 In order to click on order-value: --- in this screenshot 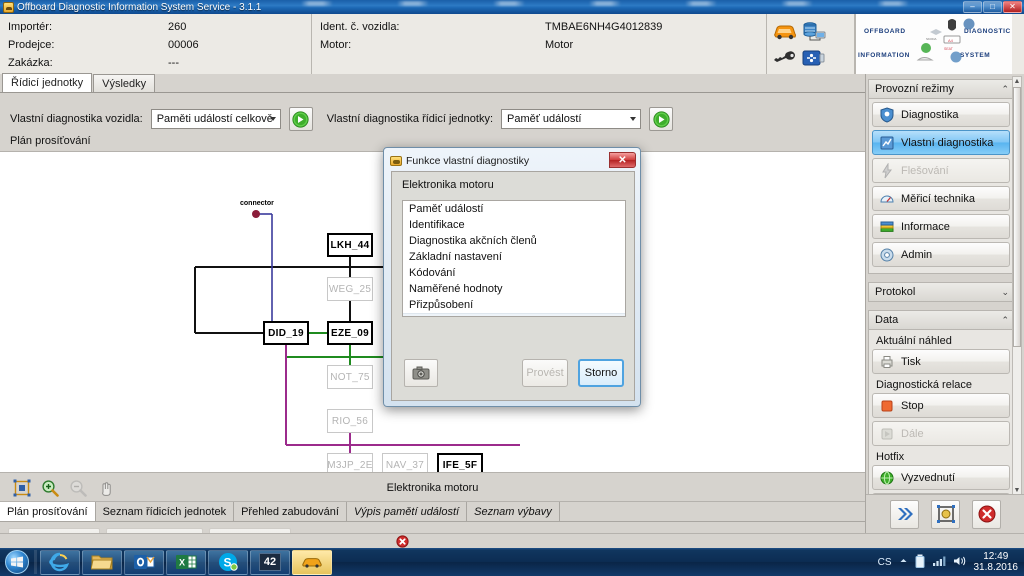, I will do `click(173, 63)`.